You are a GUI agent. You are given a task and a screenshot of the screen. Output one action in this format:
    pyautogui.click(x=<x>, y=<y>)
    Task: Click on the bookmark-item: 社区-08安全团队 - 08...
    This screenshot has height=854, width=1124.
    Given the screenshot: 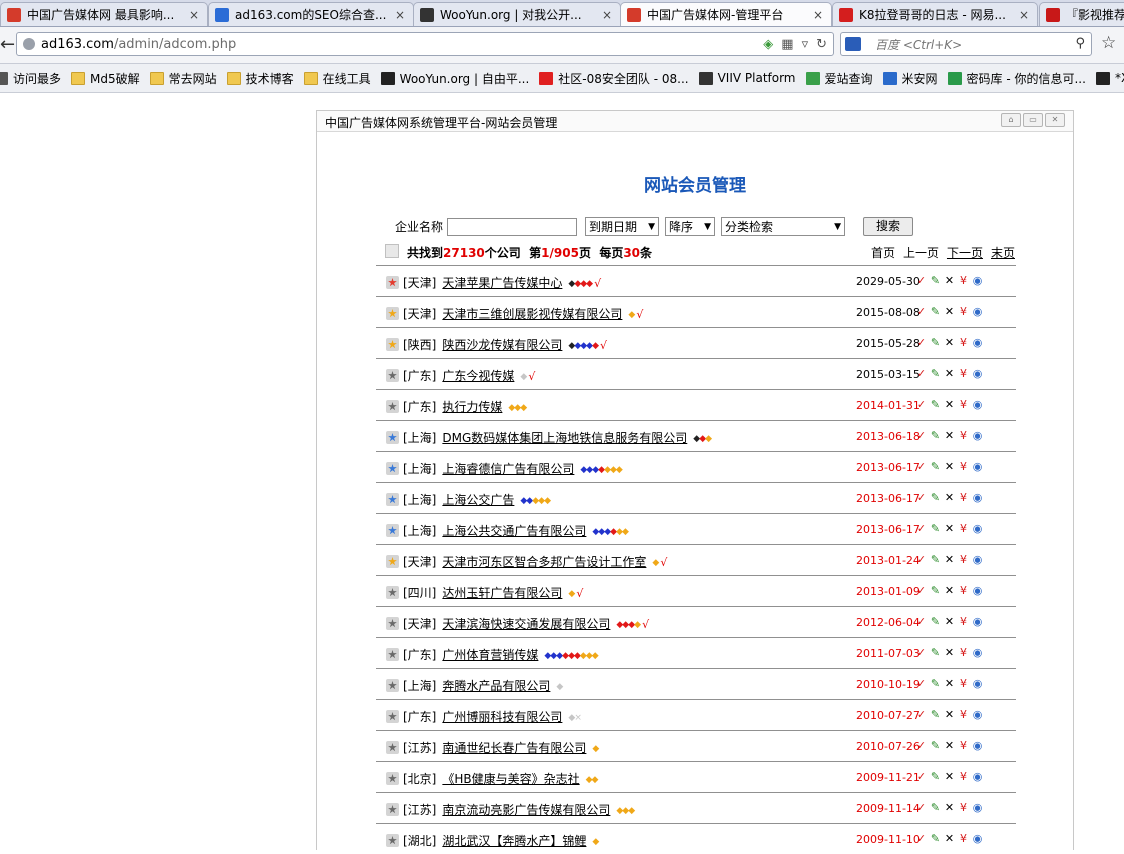 What is the action you would take?
    pyautogui.click(x=614, y=78)
    